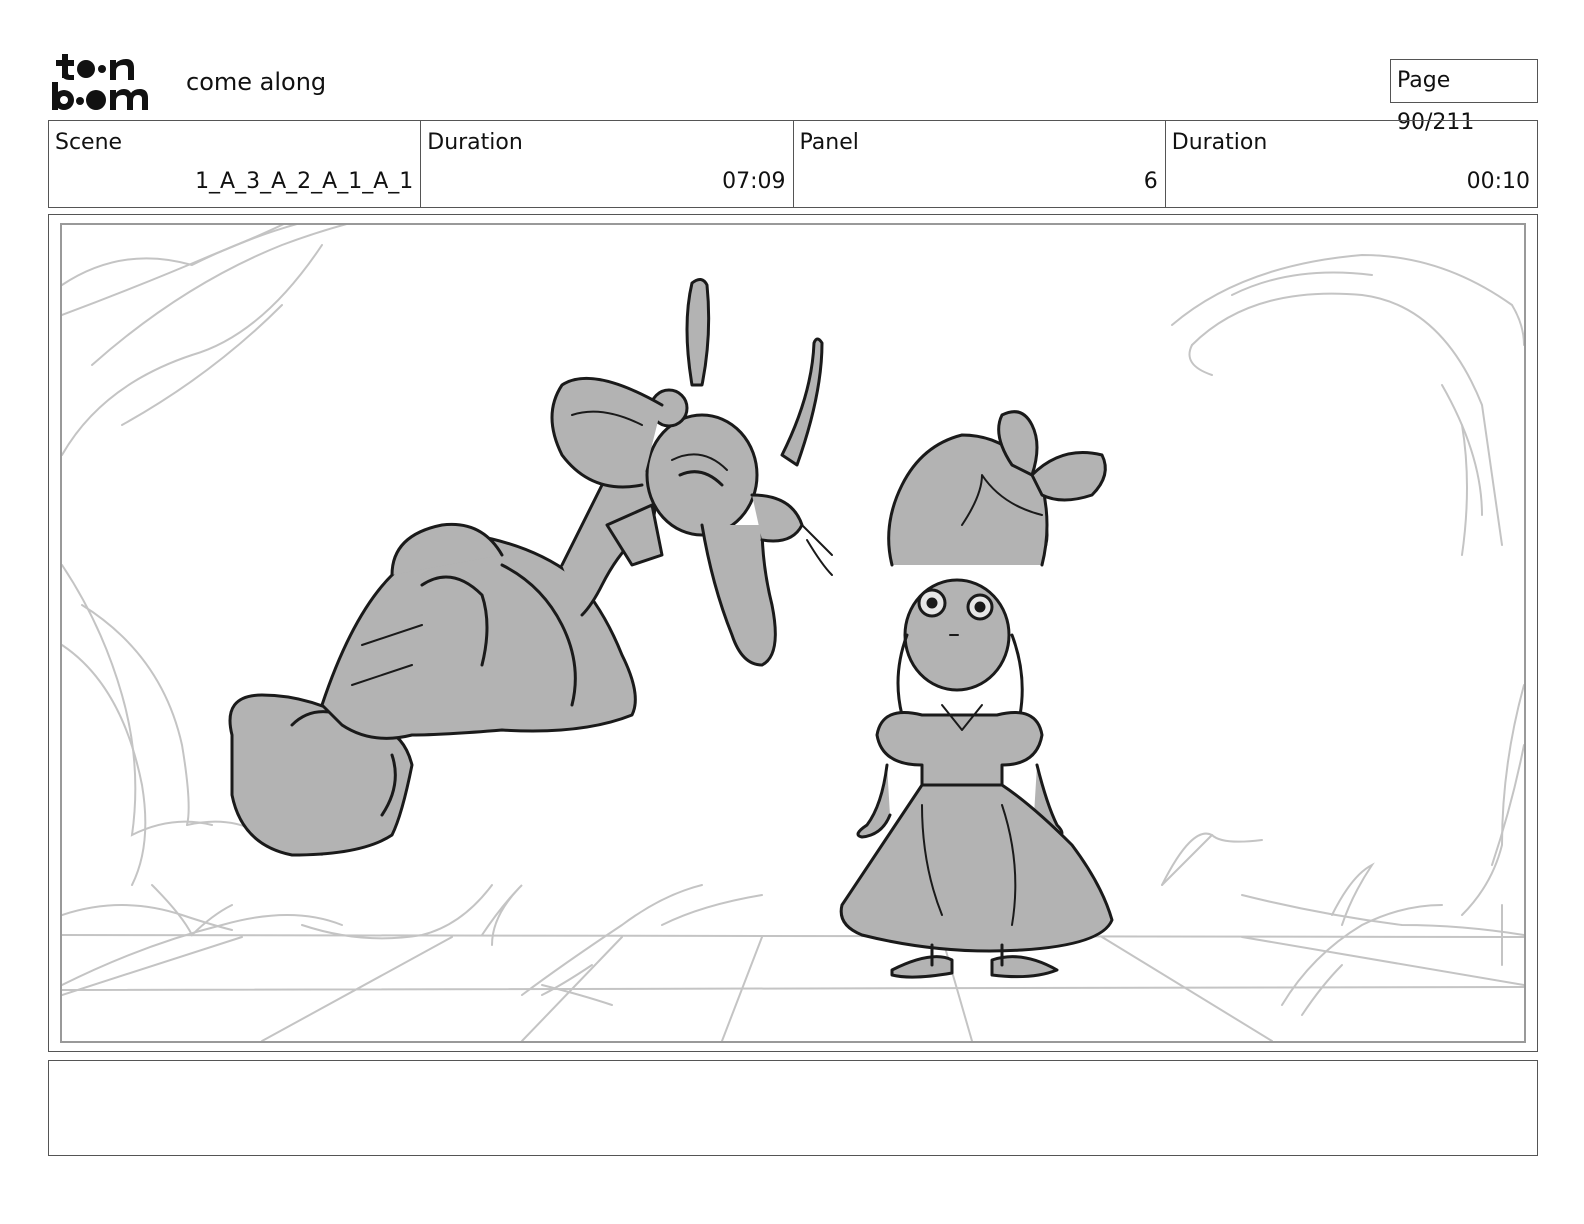 The image size is (1584, 1224). What do you see at coordinates (1424, 80) in the screenshot?
I see `page-label: Page` at bounding box center [1424, 80].